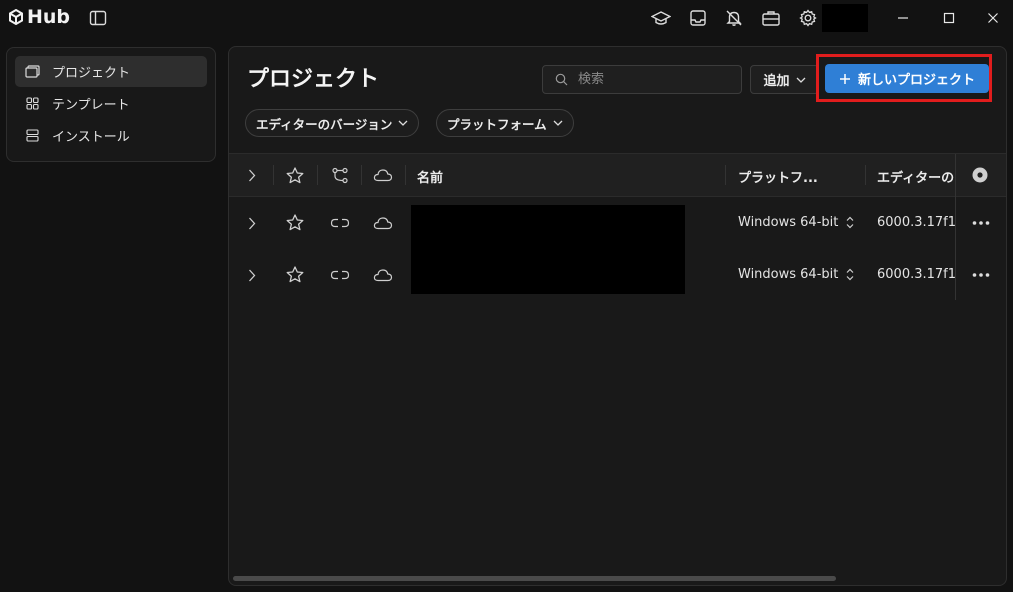 The width and height of the screenshot is (1013, 592). I want to click on table-header: 名前 プラットフ... エディターの, so click(617, 175).